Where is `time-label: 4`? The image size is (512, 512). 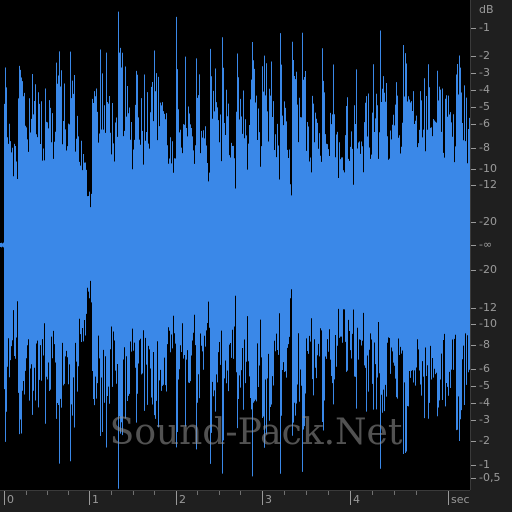 time-label: 4 is located at coordinates (356, 499).